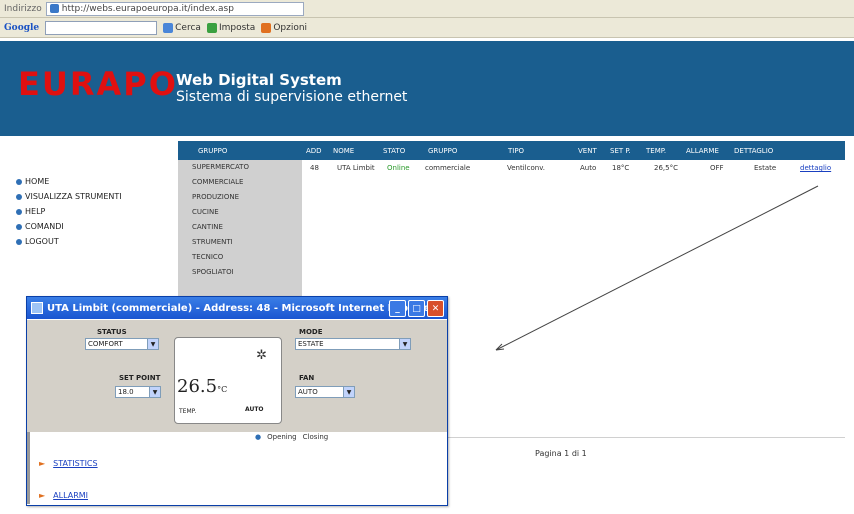  What do you see at coordinates (315, 437) in the screenshot?
I see `closing-label: Closing` at bounding box center [315, 437].